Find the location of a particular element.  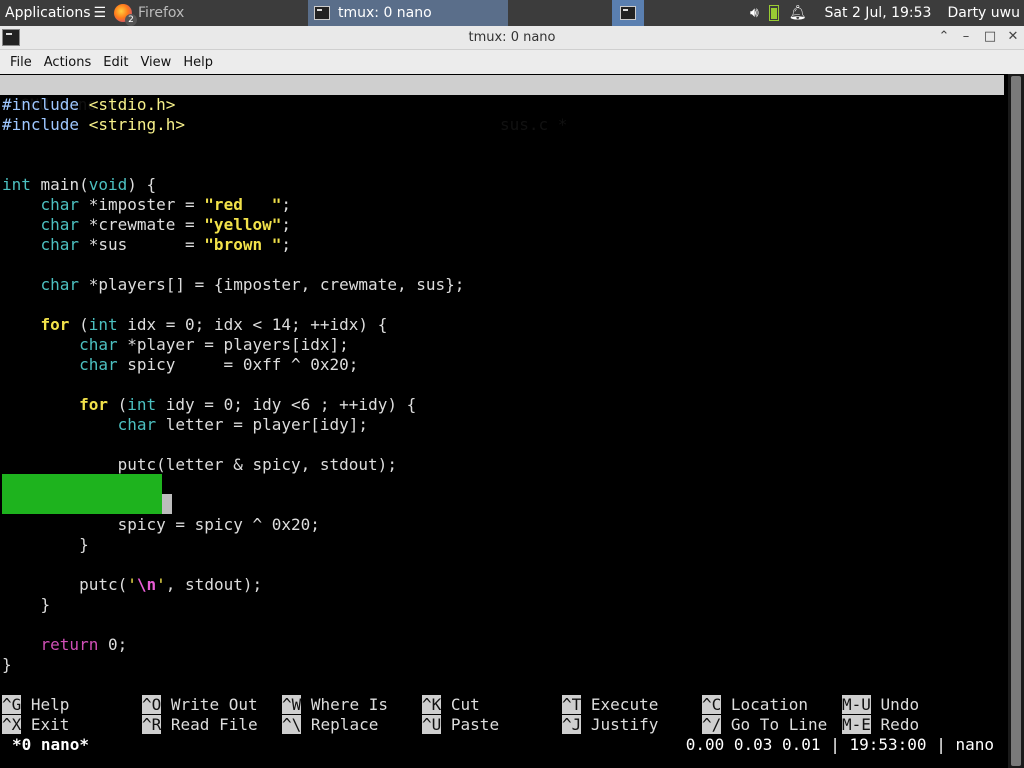

applications-menu: Applications ☰ is located at coordinates (54, 13).